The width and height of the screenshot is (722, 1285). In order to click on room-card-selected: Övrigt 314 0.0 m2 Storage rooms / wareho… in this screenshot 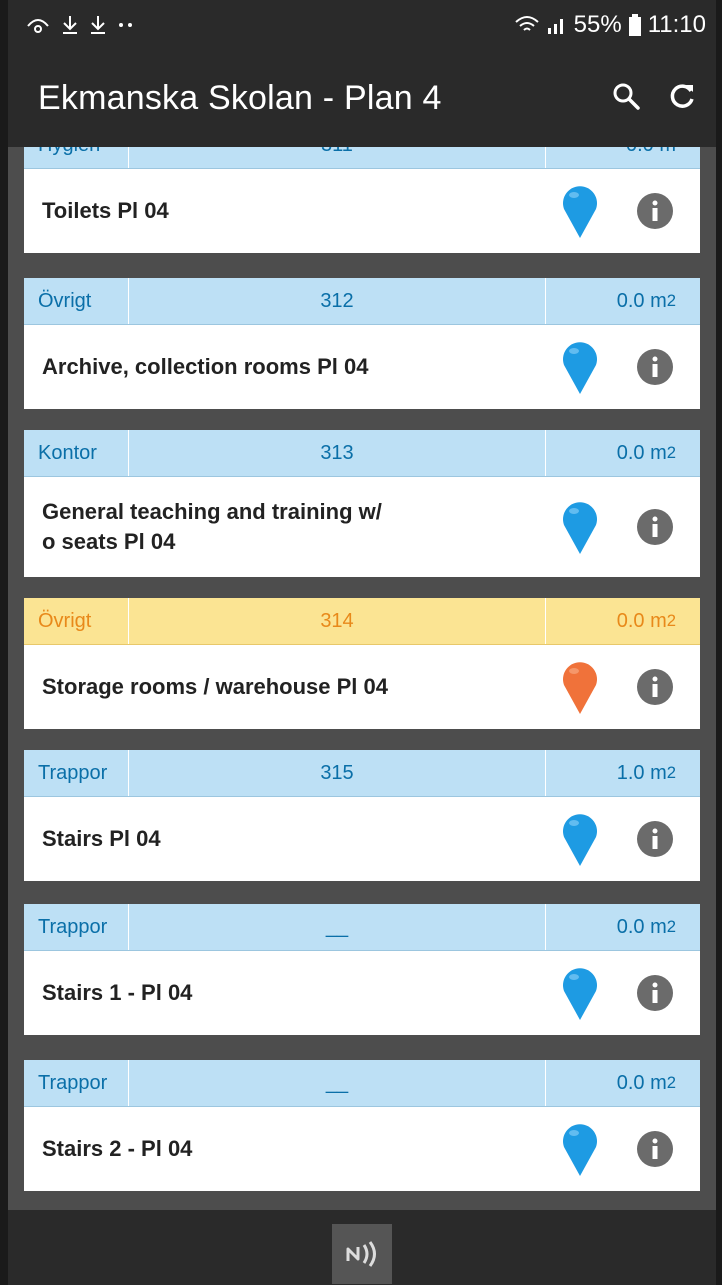, I will do `click(362, 663)`.